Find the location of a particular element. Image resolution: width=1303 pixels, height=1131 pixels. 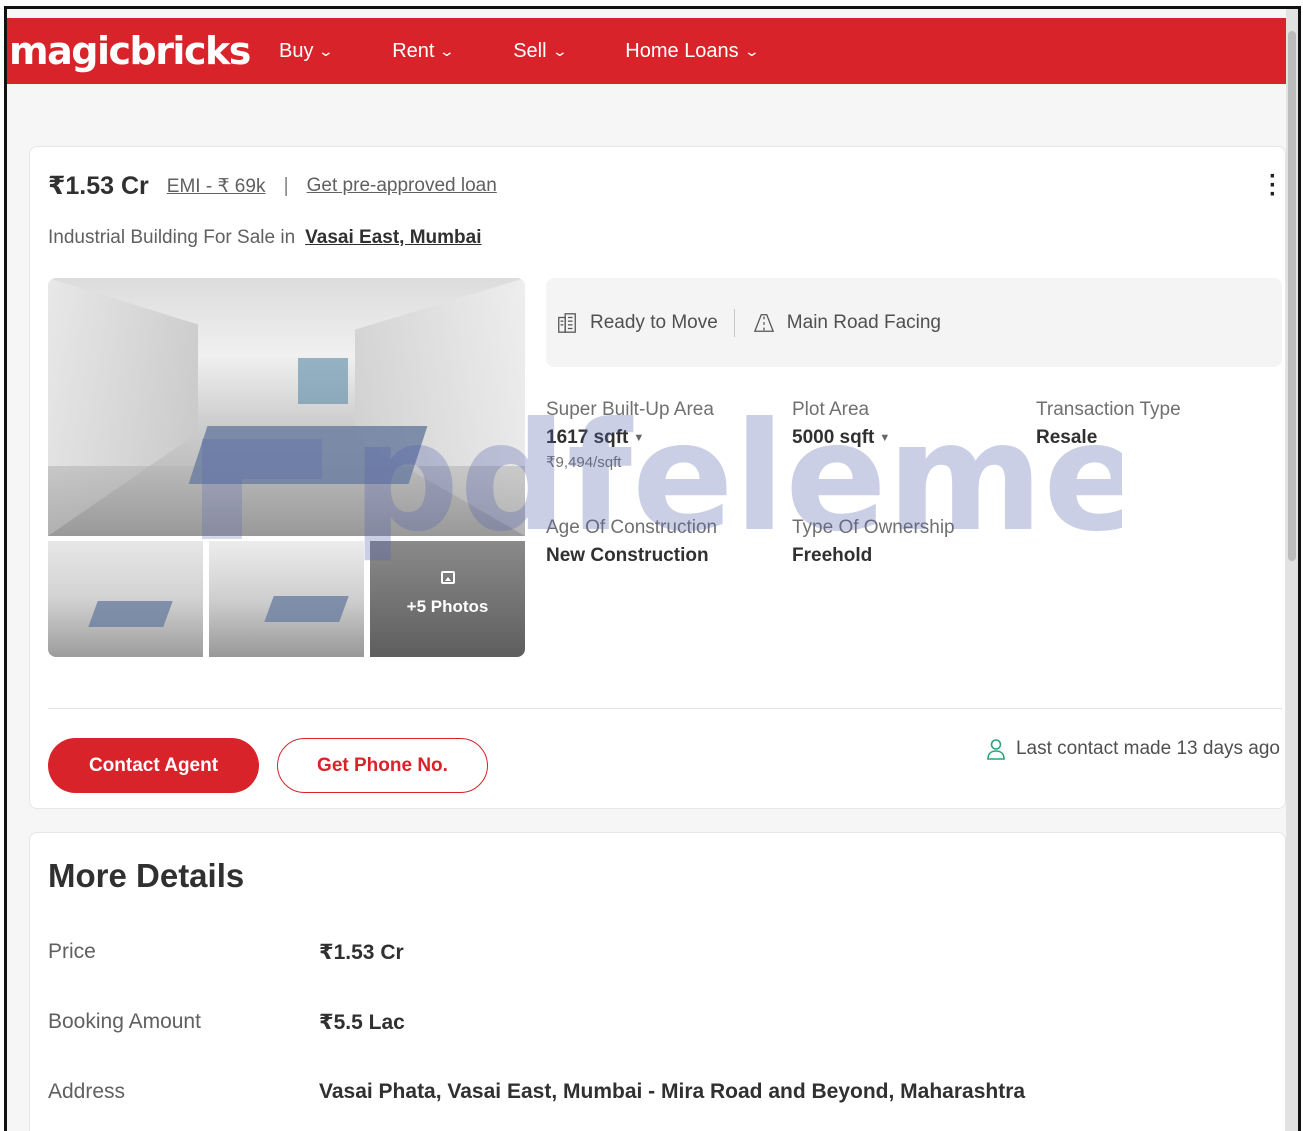

plot-area-value: 5000 sqft is located at coordinates (833, 437).